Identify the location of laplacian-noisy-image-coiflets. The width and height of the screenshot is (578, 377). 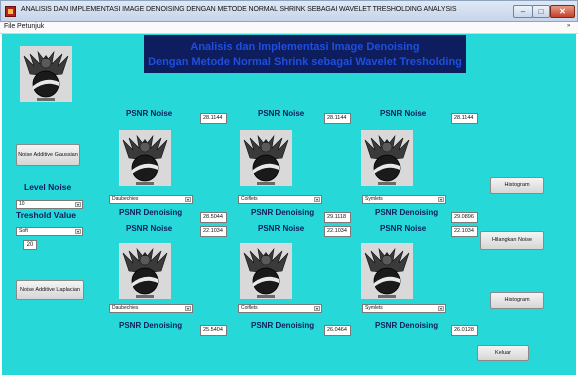
(266, 271).